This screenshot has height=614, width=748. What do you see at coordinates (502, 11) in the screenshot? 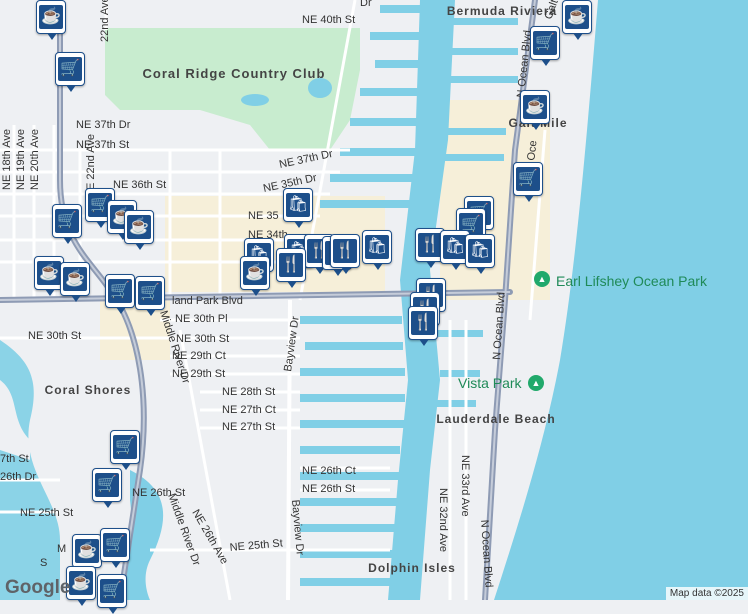
I see `area-label-bermuda-riviera: Bermuda Riviera` at bounding box center [502, 11].